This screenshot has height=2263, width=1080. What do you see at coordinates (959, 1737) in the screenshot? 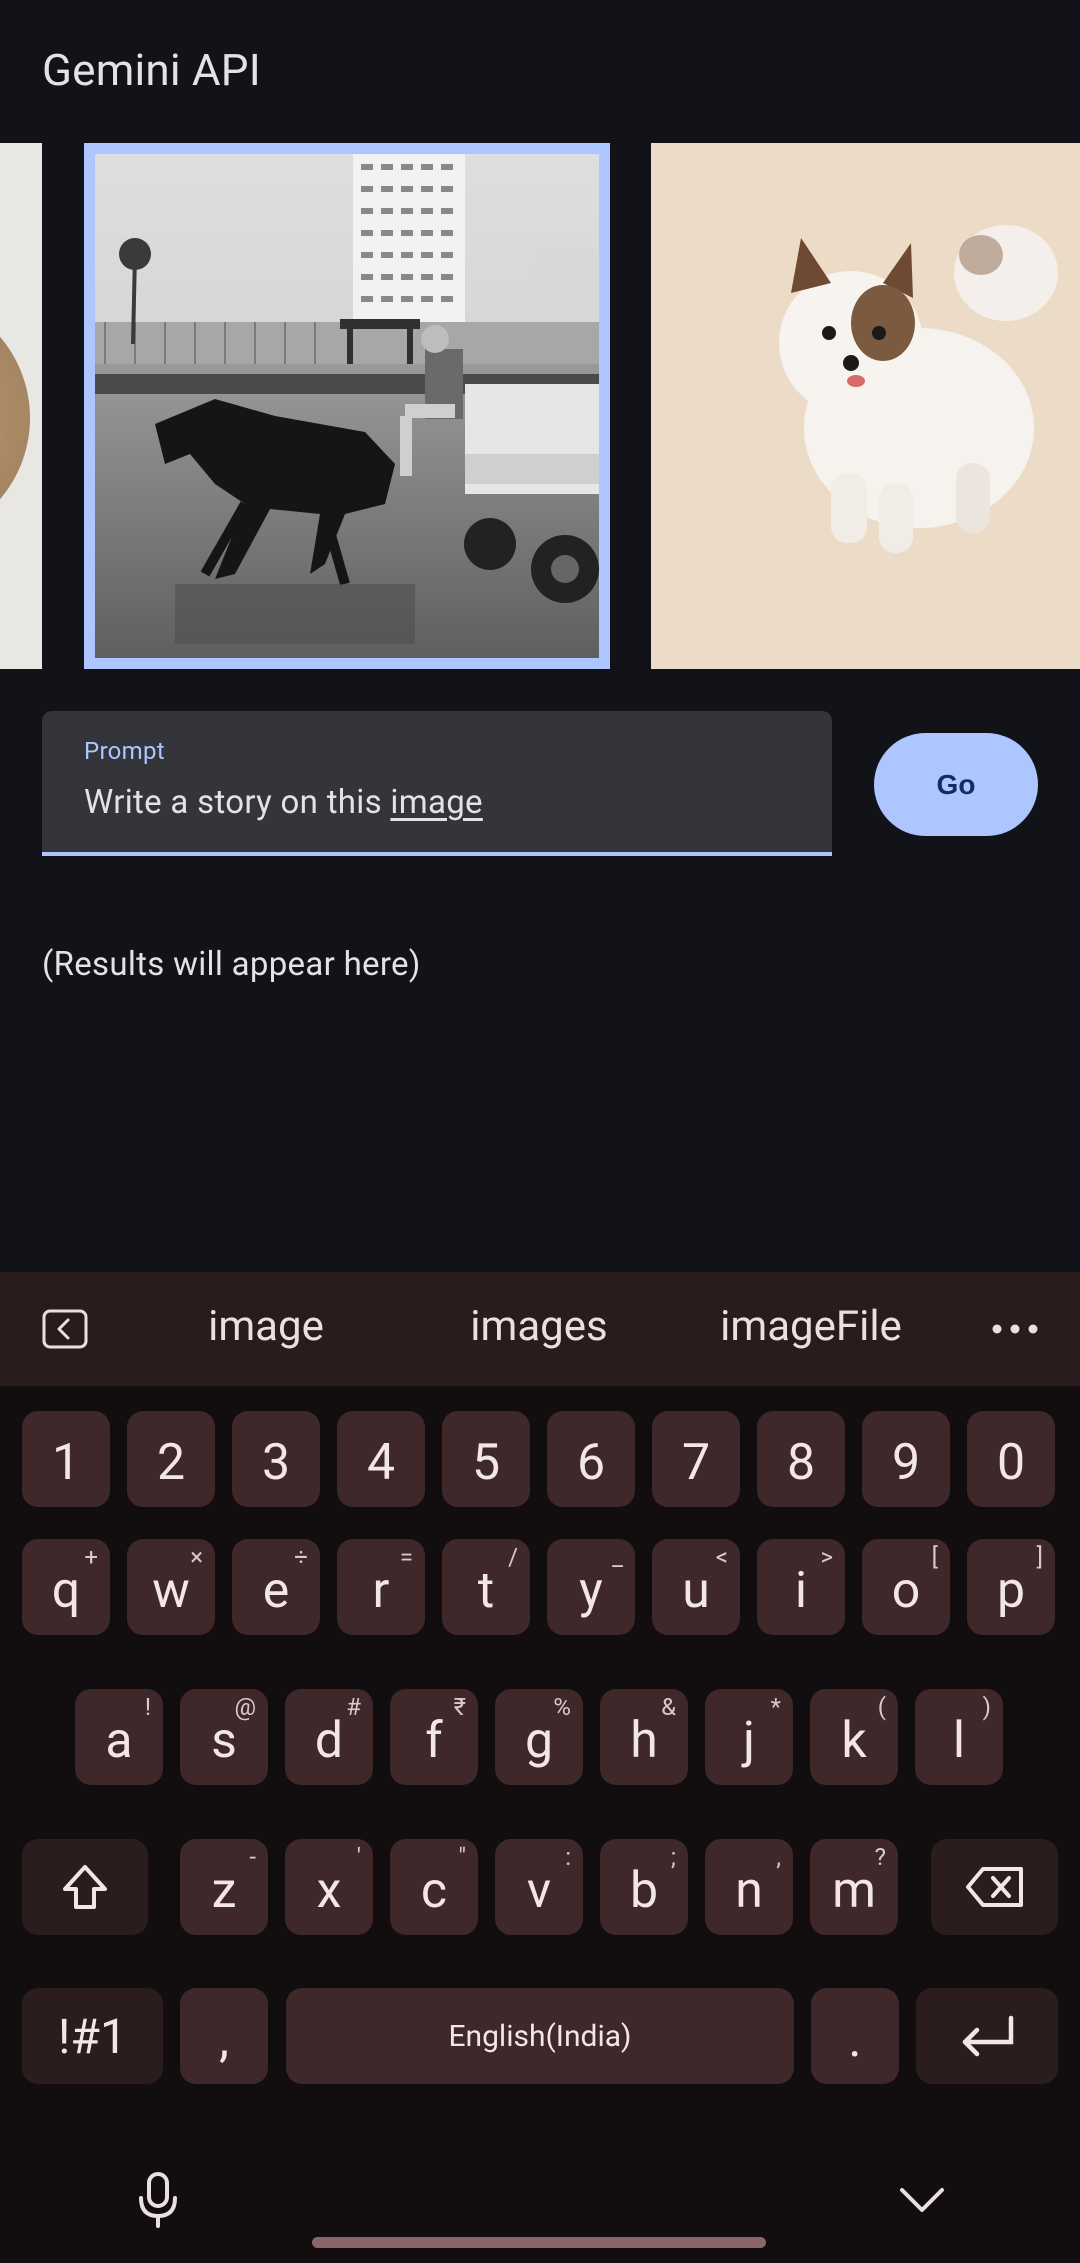
I see `key-l: ) l` at bounding box center [959, 1737].